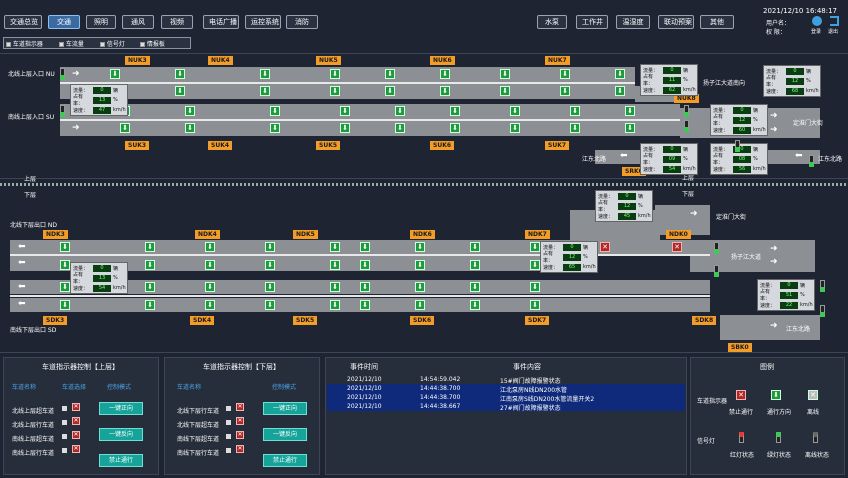 The height and width of the screenshot is (478, 848). I want to click on nav-6: 运控系统, so click(263, 22).